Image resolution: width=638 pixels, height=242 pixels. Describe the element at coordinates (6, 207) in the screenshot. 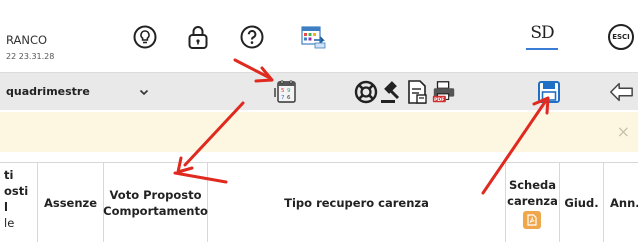

I see `cut-line-3: l` at that location.